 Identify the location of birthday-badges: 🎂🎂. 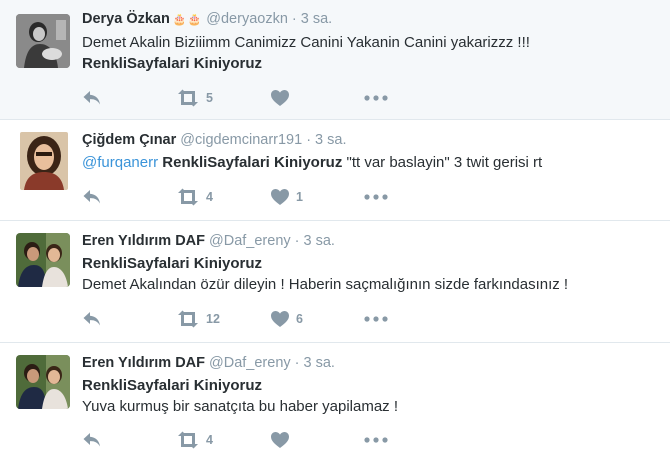
(187, 20).